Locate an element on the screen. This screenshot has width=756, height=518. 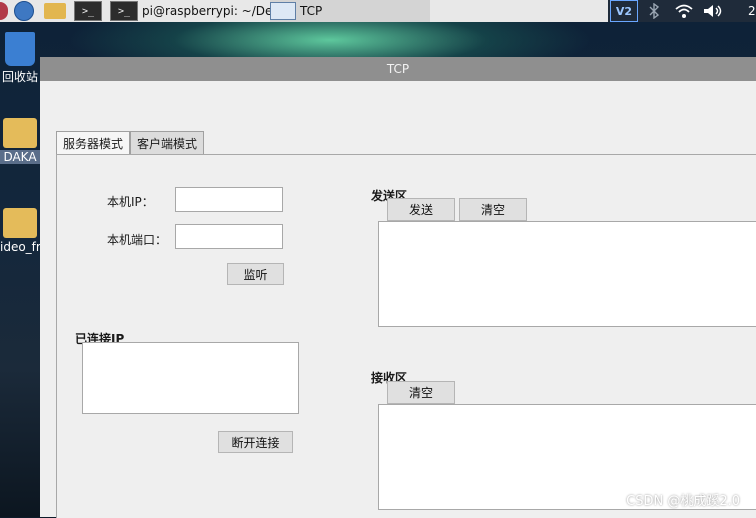
send-button: 发送 is located at coordinates (421, 209).